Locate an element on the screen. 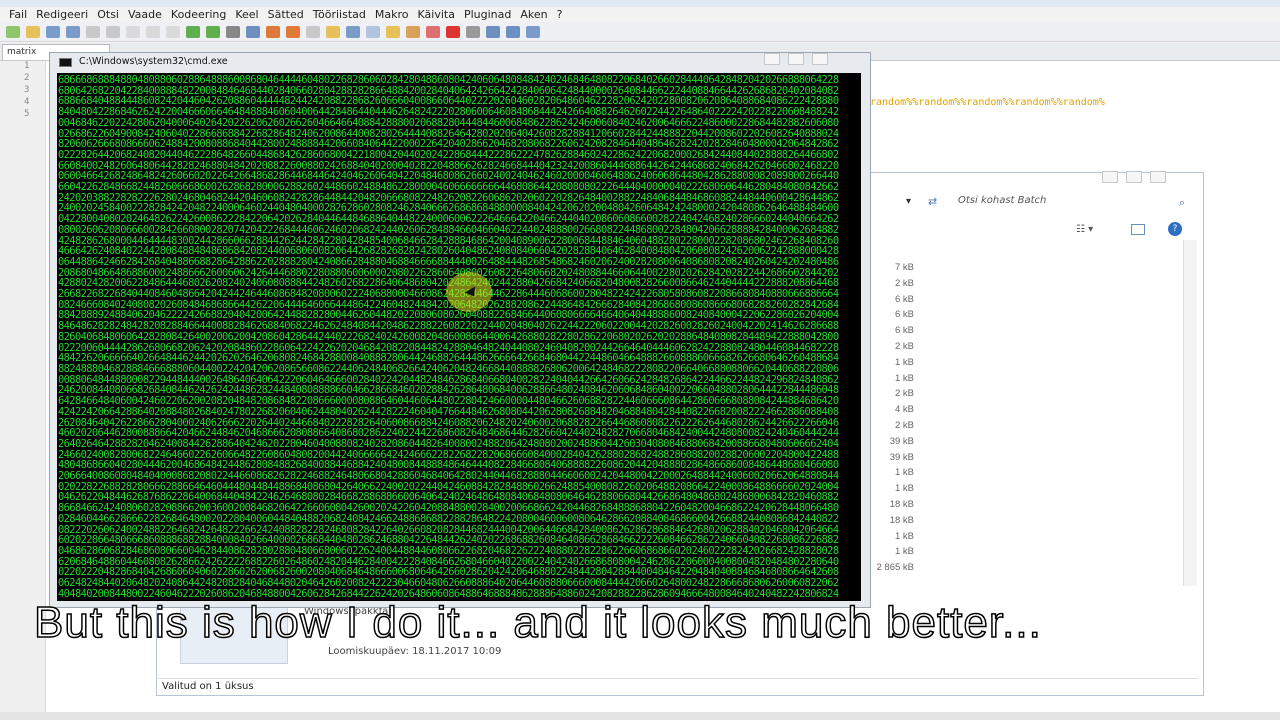 This screenshot has height=720, width=1280. line-number: 3 is located at coordinates (27, 90).